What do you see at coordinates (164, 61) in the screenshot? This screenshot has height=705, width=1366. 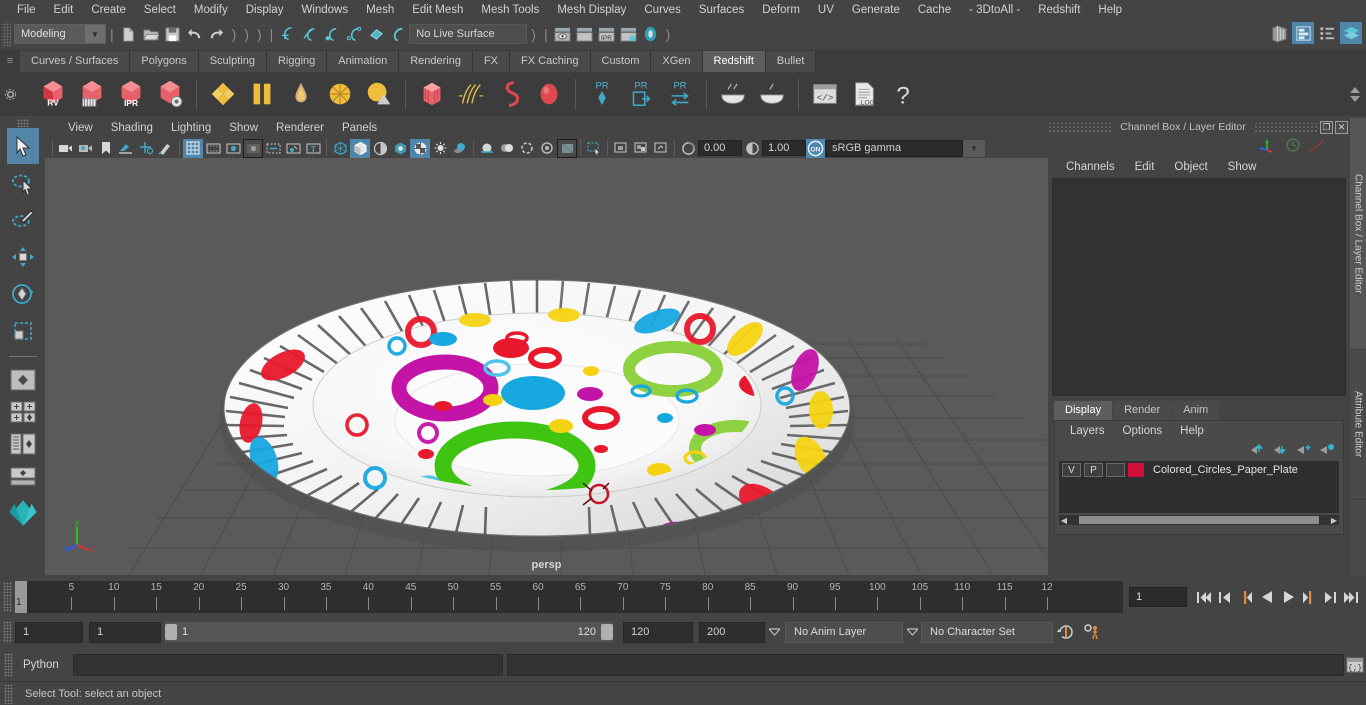 I see `shelf-tab-polygons: Polygons` at bounding box center [164, 61].